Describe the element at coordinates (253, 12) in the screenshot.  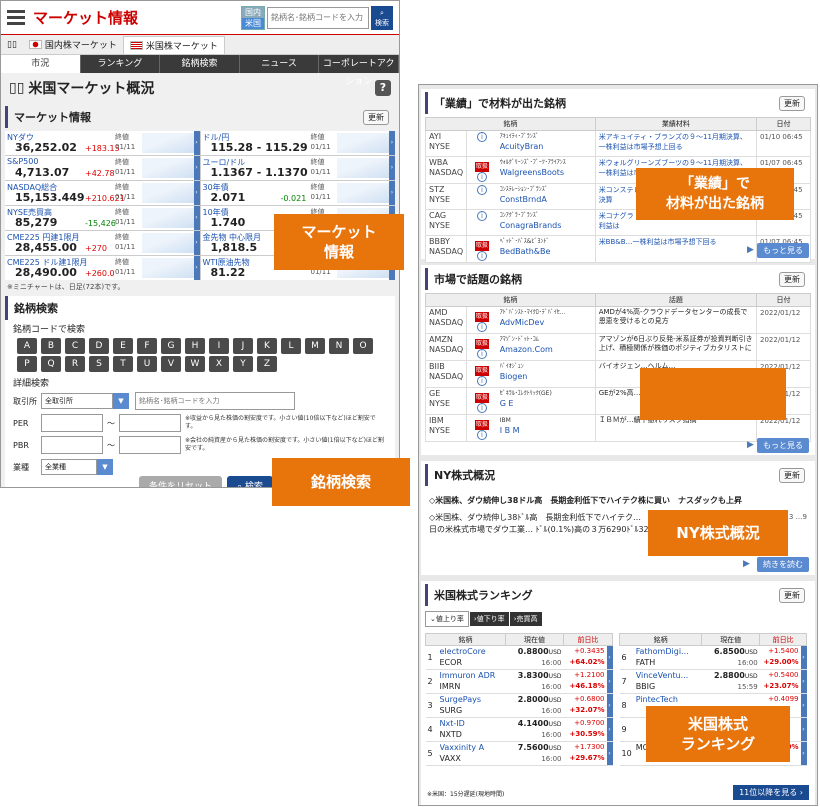
I see `region-jp: 国内` at that location.